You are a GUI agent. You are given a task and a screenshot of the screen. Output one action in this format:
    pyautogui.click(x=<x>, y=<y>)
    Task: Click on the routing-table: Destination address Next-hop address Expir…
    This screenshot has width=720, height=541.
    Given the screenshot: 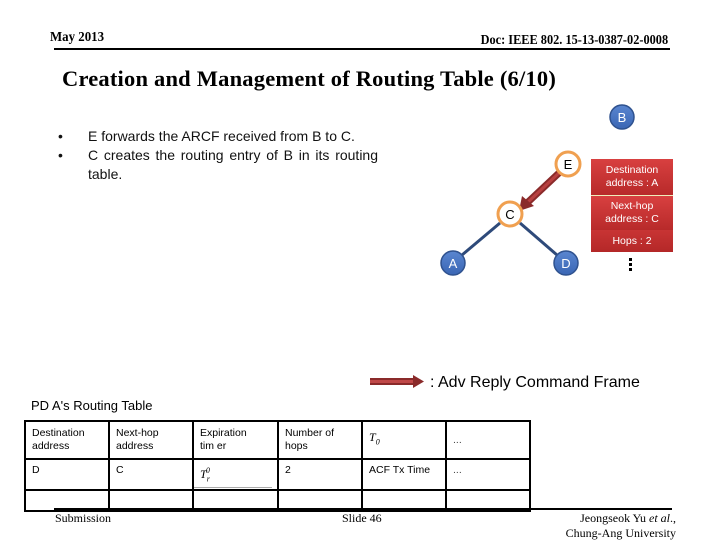 What is the action you would take?
    pyautogui.click(x=277, y=466)
    